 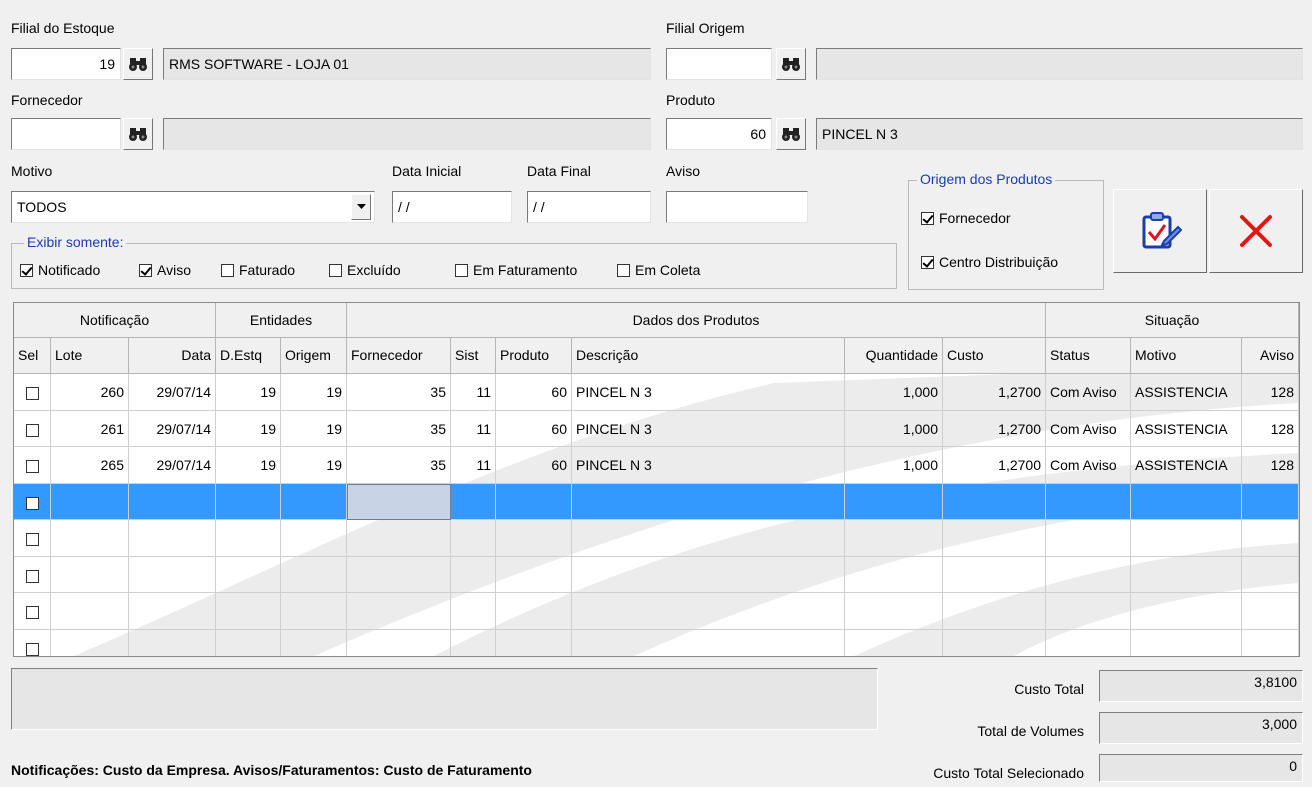 What do you see at coordinates (66, 134) in the screenshot?
I see `fornecedor-code-input` at bounding box center [66, 134].